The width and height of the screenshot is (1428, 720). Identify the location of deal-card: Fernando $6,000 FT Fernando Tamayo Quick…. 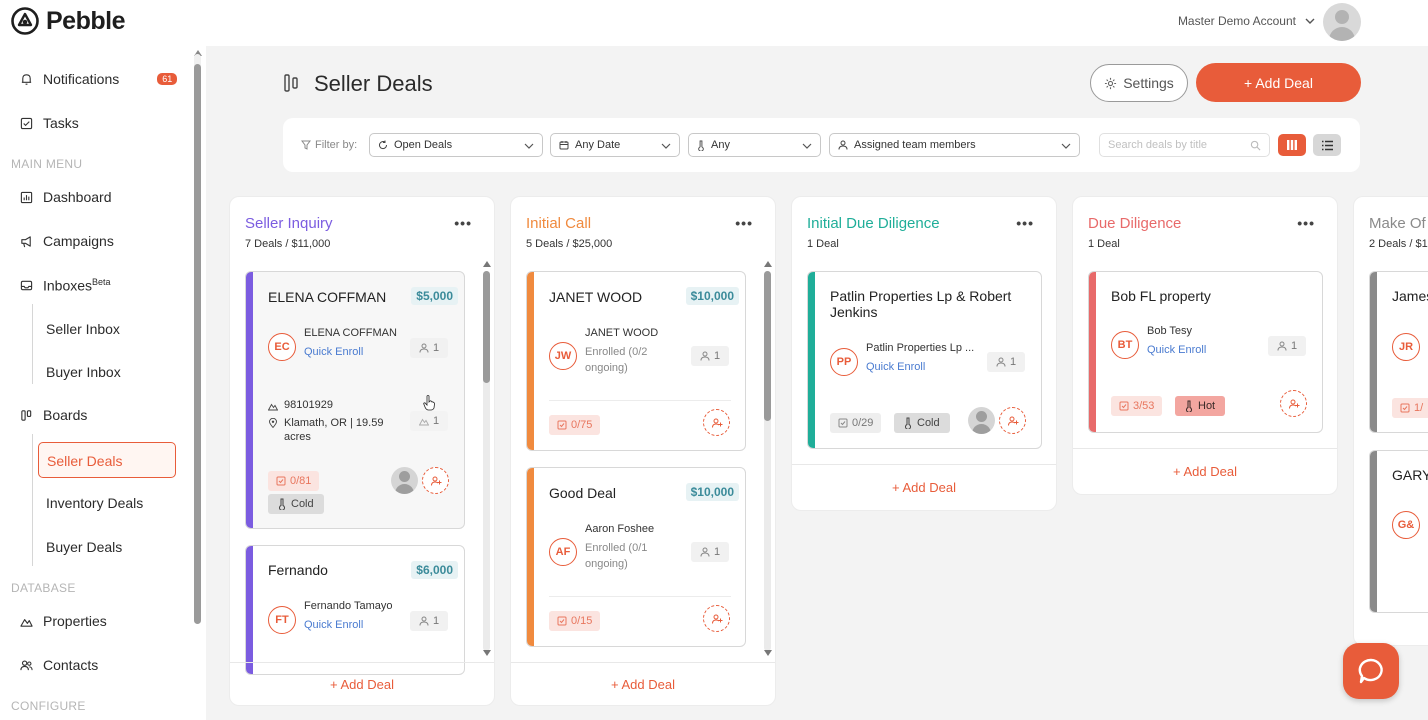
(355, 610).